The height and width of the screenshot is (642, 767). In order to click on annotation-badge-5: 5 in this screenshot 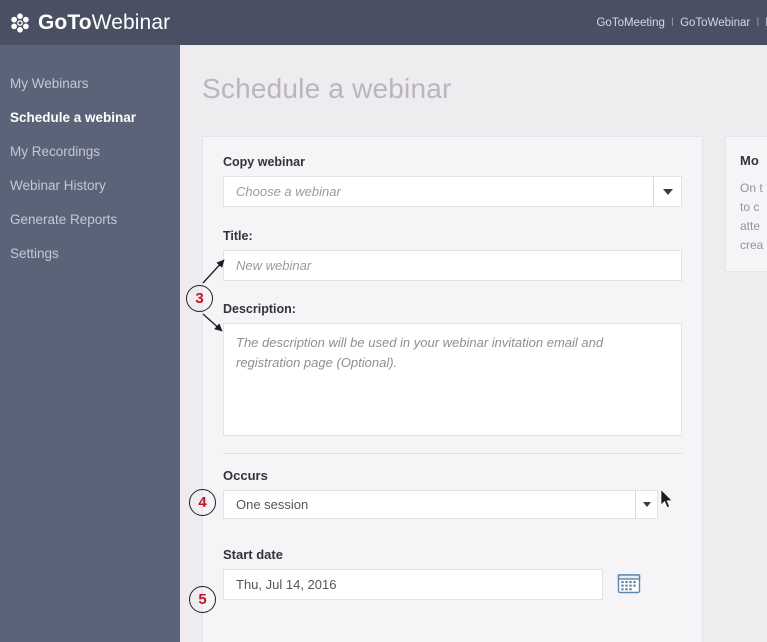, I will do `click(202, 599)`.